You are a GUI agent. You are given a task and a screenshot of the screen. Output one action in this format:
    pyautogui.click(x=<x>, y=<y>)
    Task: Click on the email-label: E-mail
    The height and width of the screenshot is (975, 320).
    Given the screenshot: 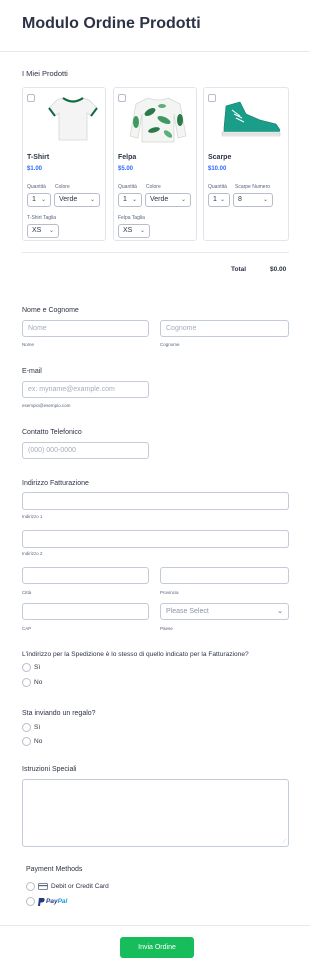 What is the action you would take?
    pyautogui.click(x=32, y=371)
    